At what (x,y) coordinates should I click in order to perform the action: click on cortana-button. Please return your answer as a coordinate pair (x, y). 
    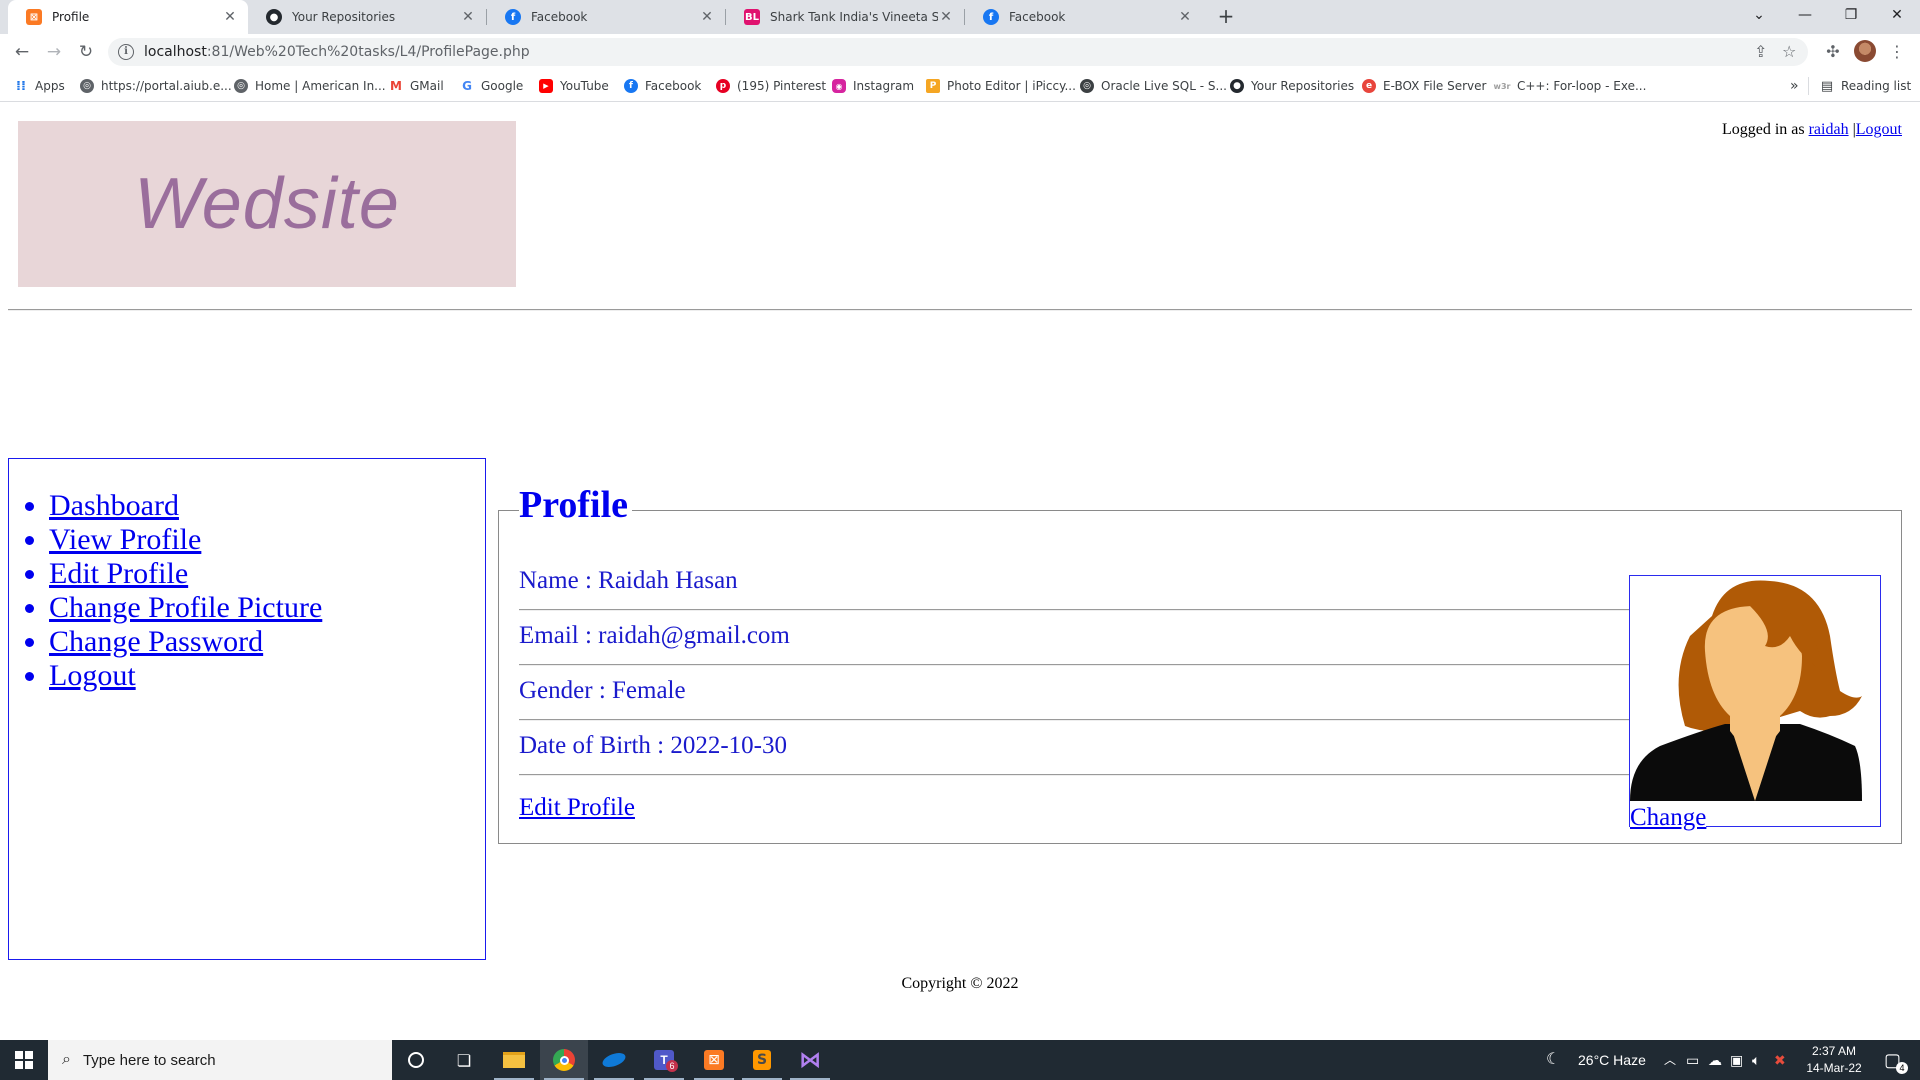
    Looking at the image, I should click on (416, 1060).